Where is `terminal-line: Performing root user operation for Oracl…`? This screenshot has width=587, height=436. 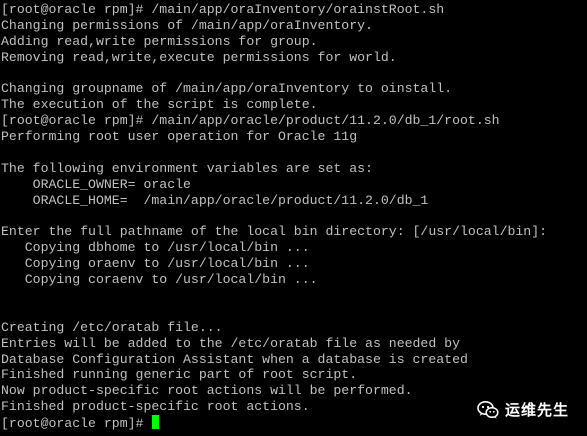 terminal-line: Performing root user operation for Oracl… is located at coordinates (179, 137).